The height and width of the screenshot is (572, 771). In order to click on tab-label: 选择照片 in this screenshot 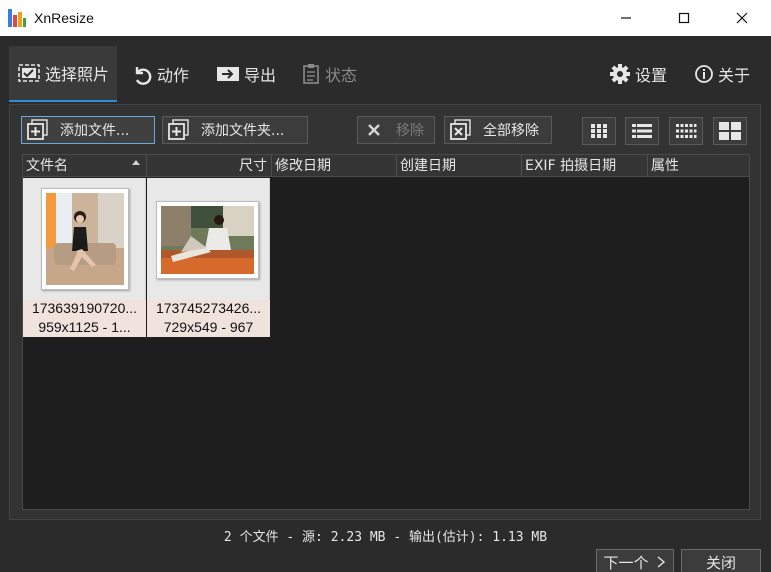, I will do `click(77, 74)`.